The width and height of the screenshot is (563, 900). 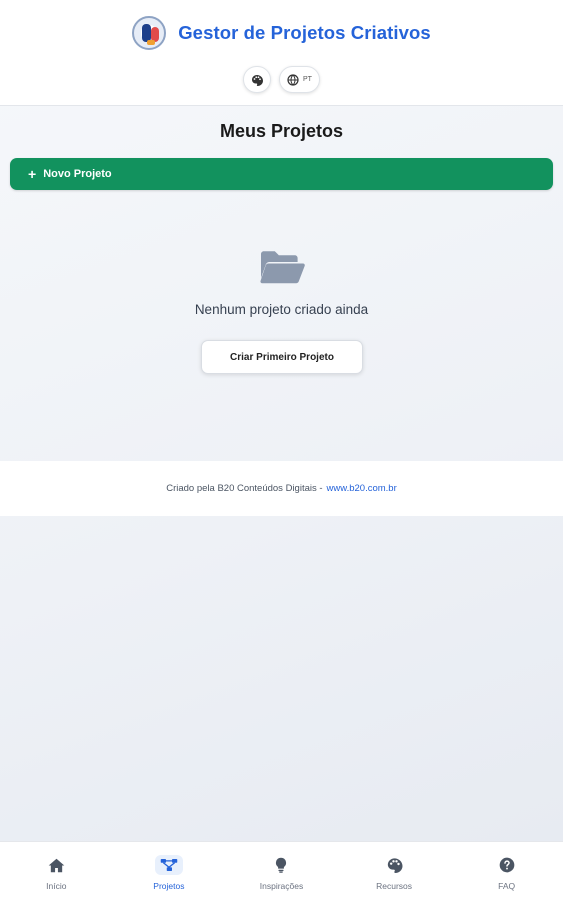 What do you see at coordinates (56, 865) in the screenshot?
I see `home-icon` at bounding box center [56, 865].